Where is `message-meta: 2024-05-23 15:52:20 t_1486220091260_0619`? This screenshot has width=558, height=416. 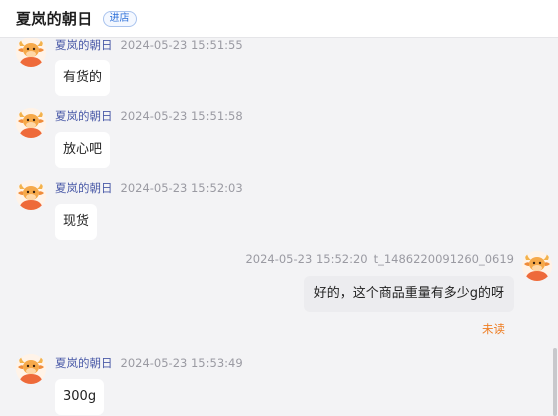 message-meta: 2024-05-23 15:52:20 t_1486220091260_0619 is located at coordinates (379, 259).